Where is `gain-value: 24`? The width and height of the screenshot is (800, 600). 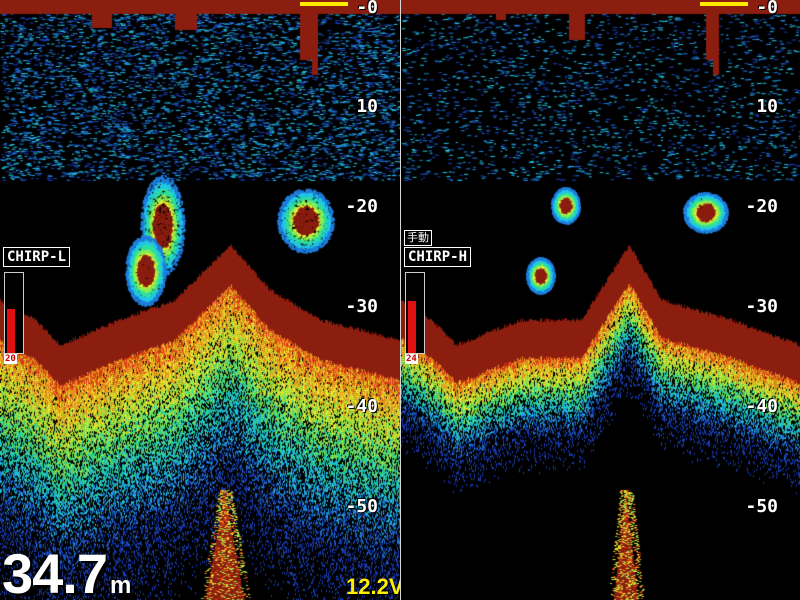
gain-value: 24 is located at coordinates (411, 359).